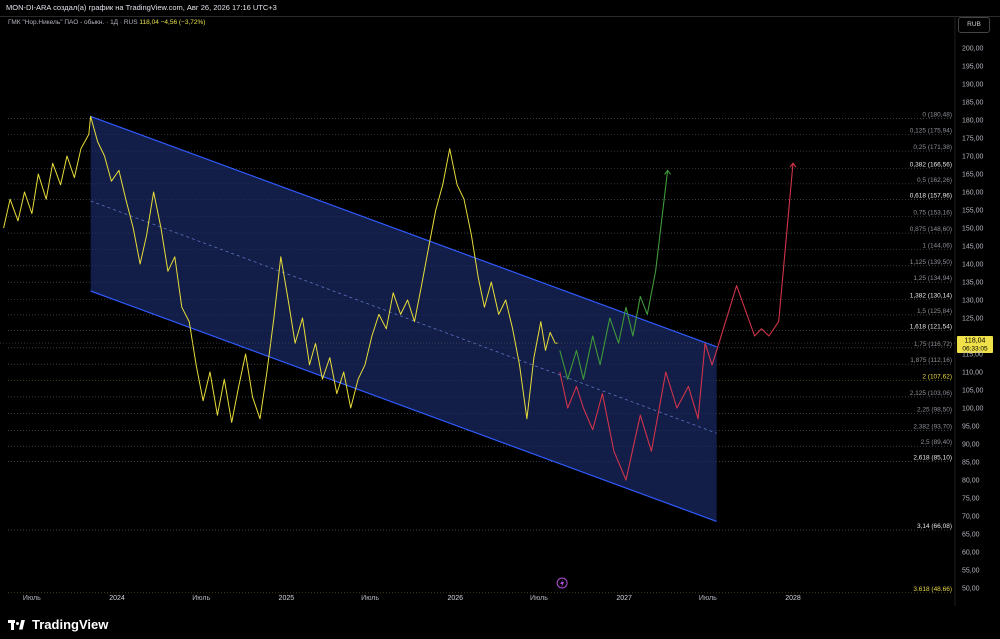 This screenshot has width=1000, height=639. Describe the element at coordinates (934, 180) in the screenshot. I see `fib-level-label: 0,5 (162,26)` at that location.